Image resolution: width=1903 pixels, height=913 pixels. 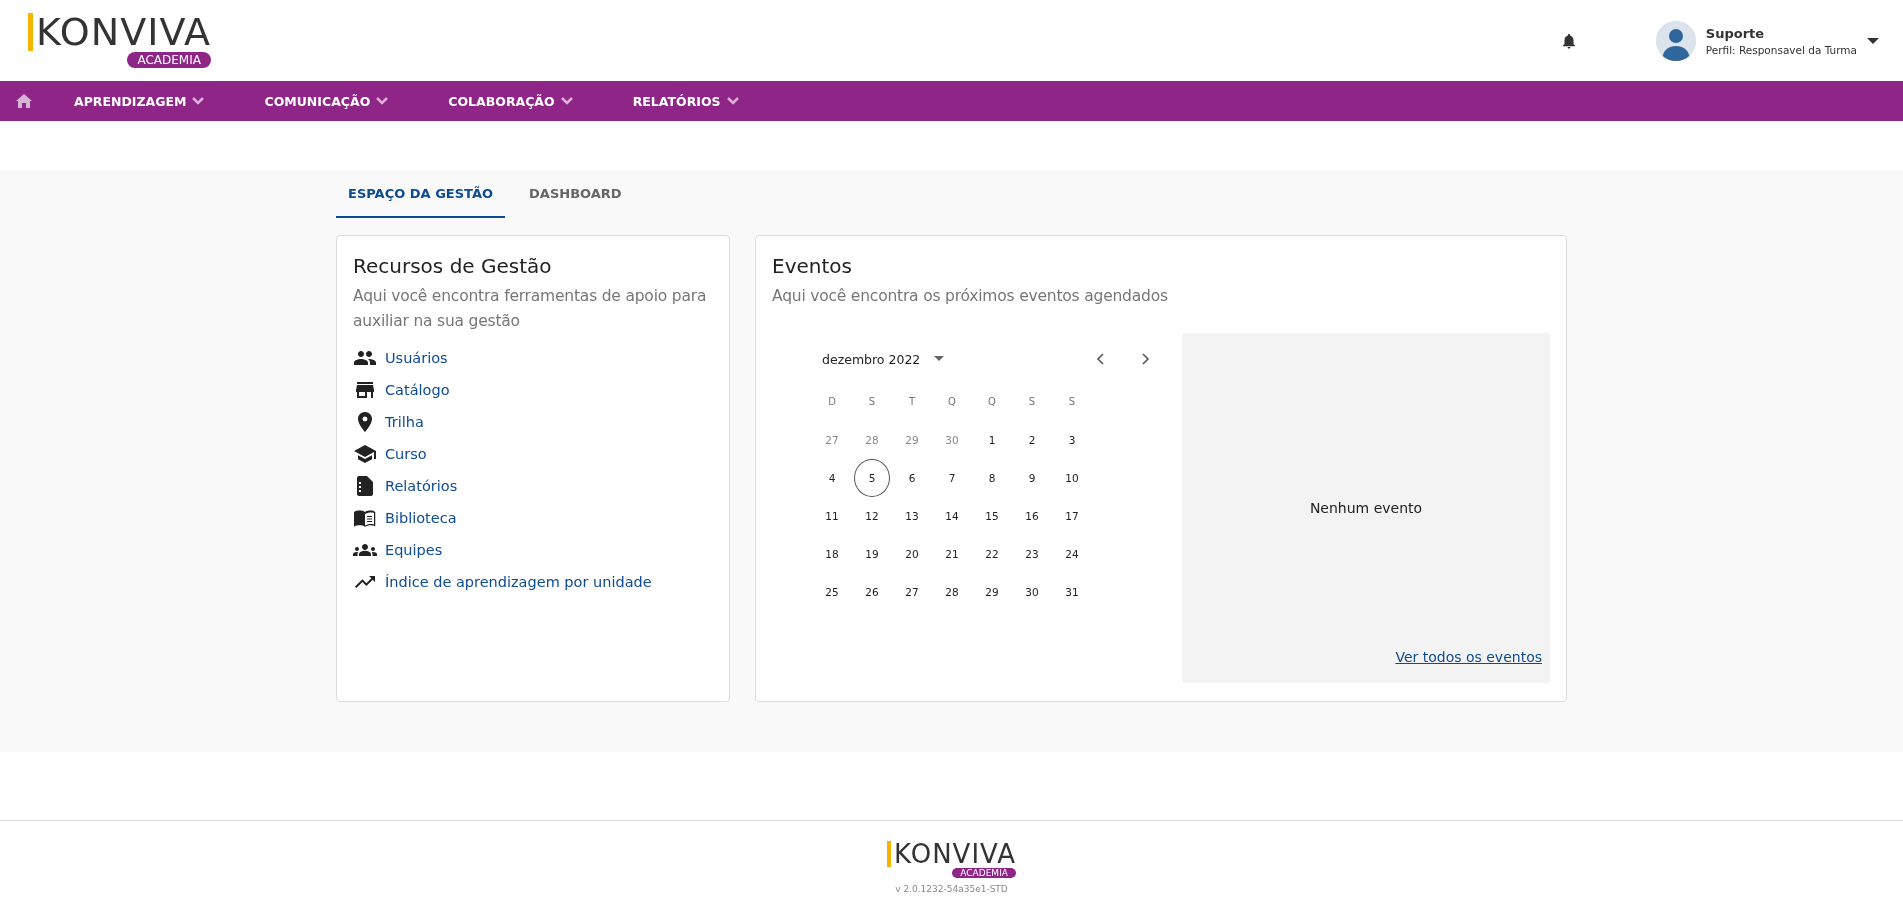 What do you see at coordinates (404, 422) in the screenshot?
I see `resource-link: Trilha` at bounding box center [404, 422].